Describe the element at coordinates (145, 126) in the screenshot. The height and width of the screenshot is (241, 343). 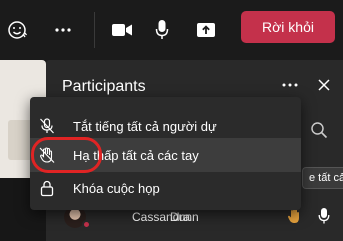
I see `menu-item-label: Tắt tiếng tất cả người dự` at that location.